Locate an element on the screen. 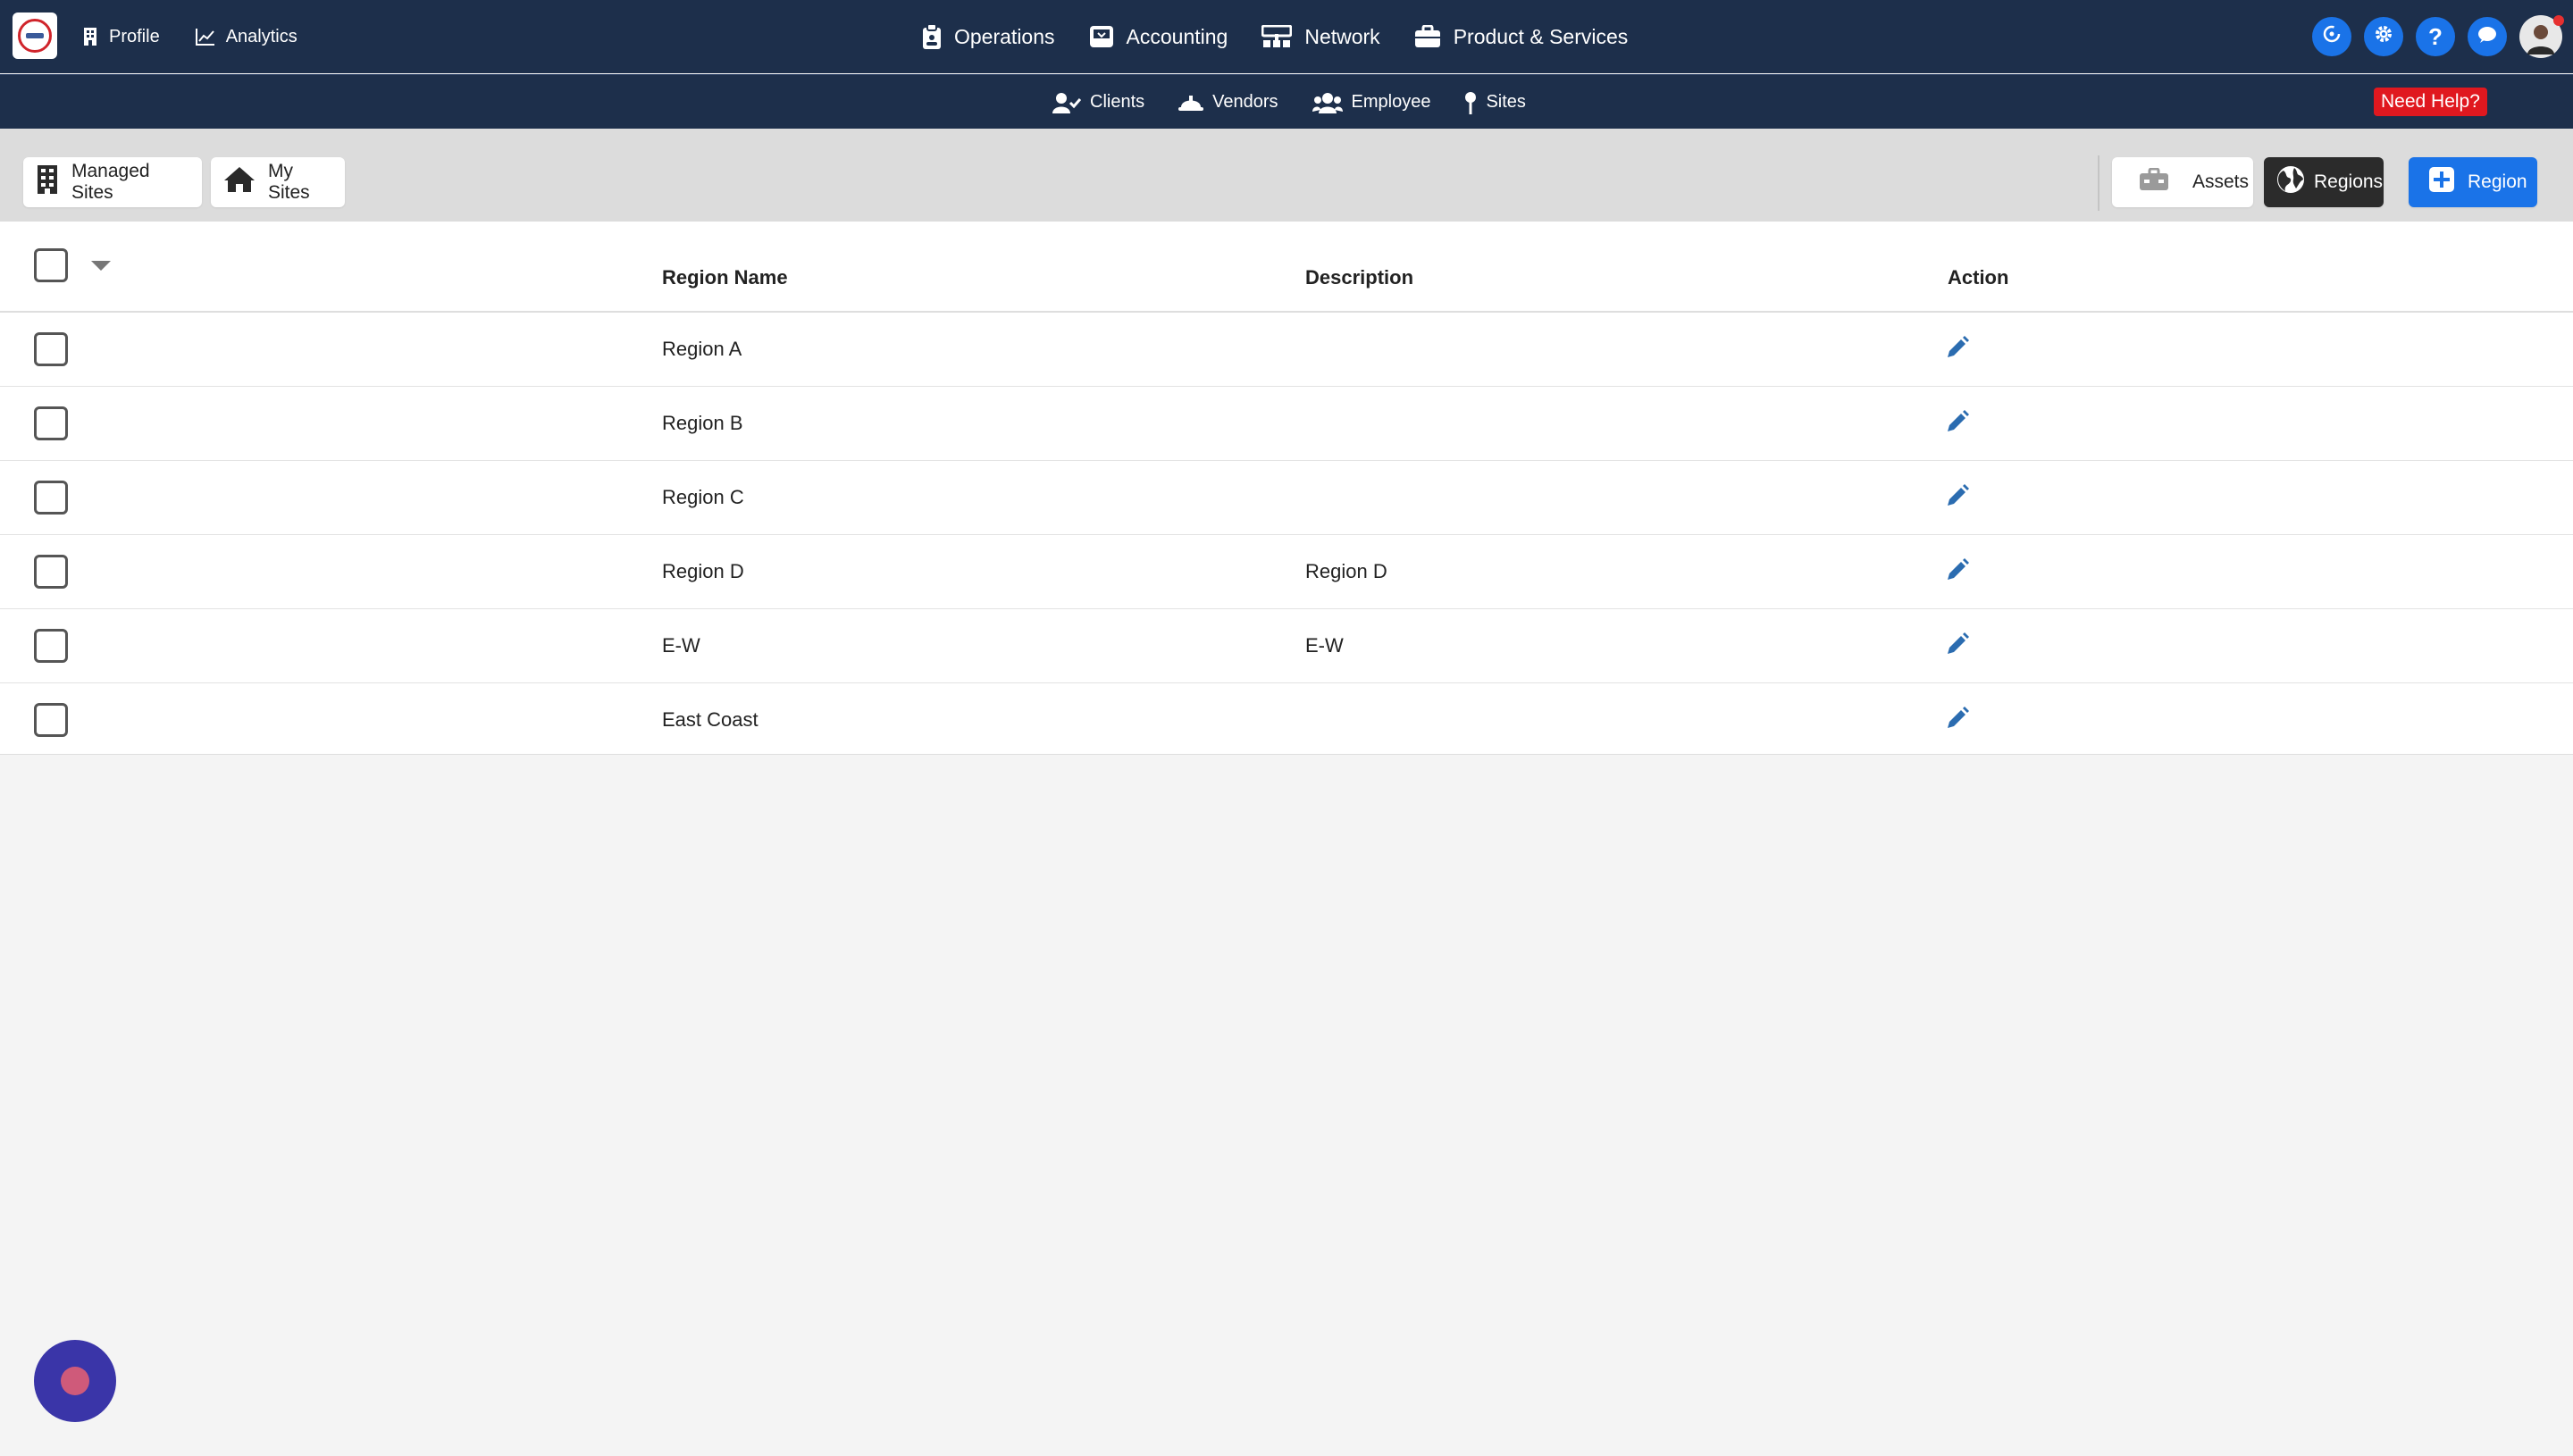  nav-analytics: Analytics is located at coordinates (246, 36).